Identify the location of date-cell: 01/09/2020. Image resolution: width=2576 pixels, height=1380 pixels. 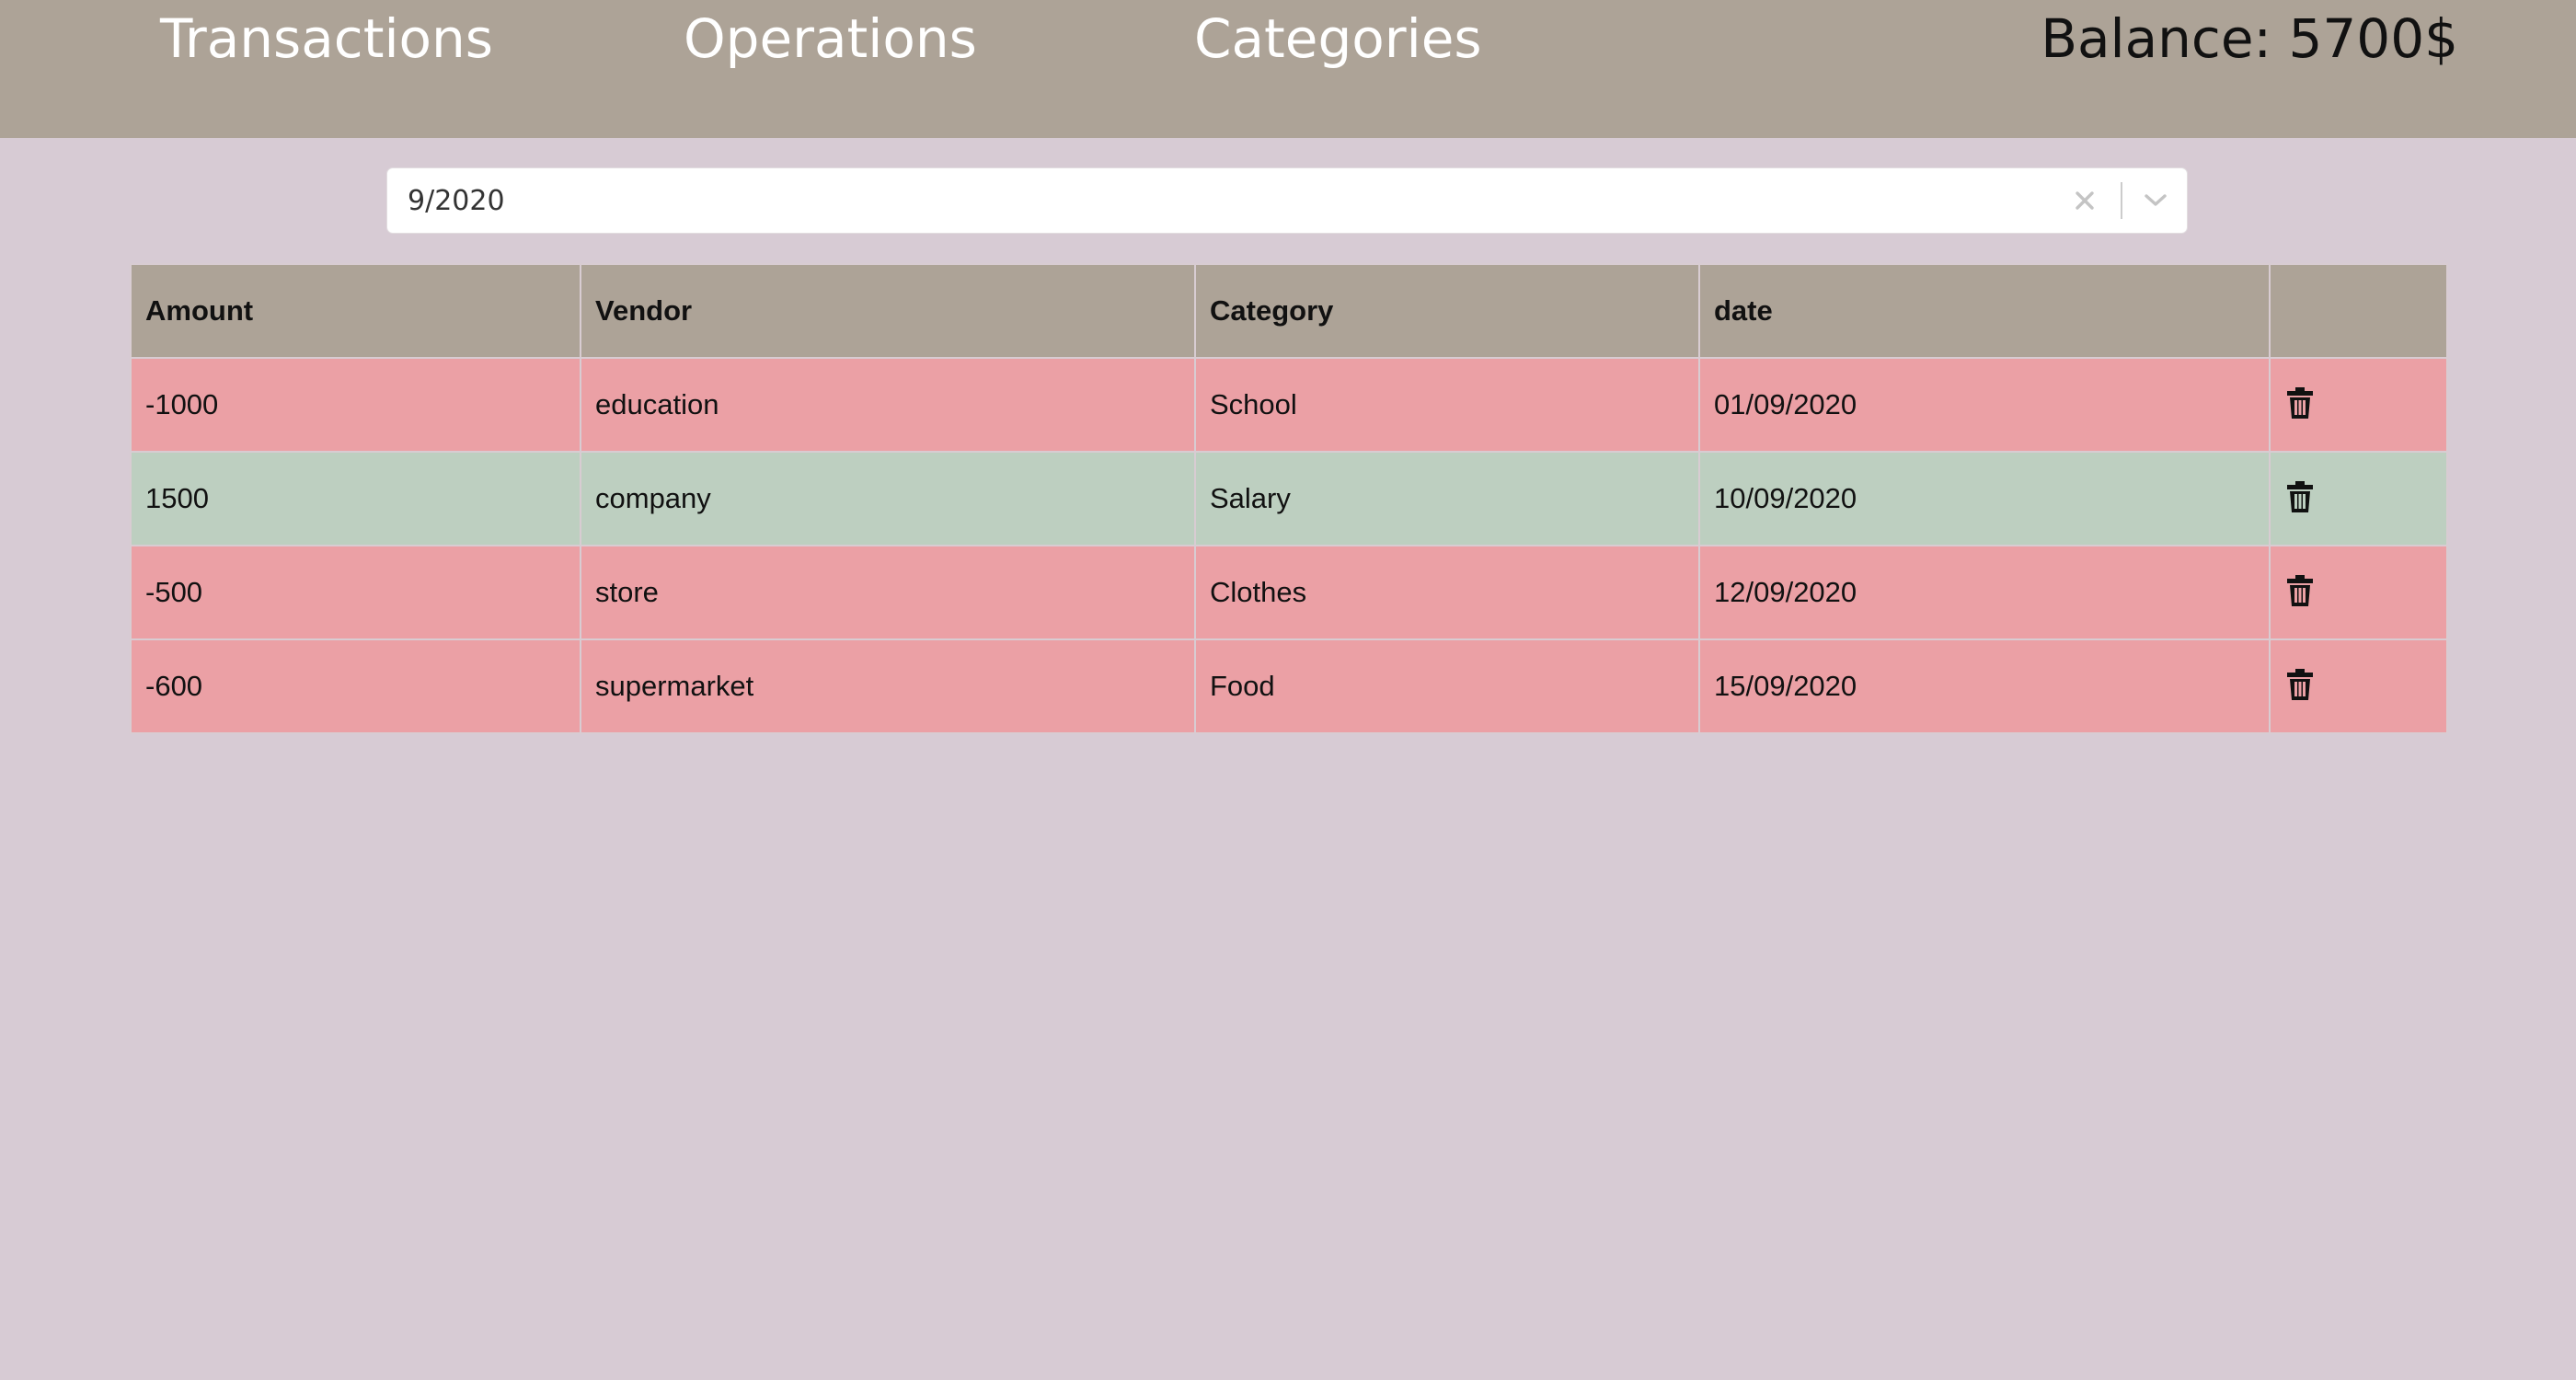
(1984, 405).